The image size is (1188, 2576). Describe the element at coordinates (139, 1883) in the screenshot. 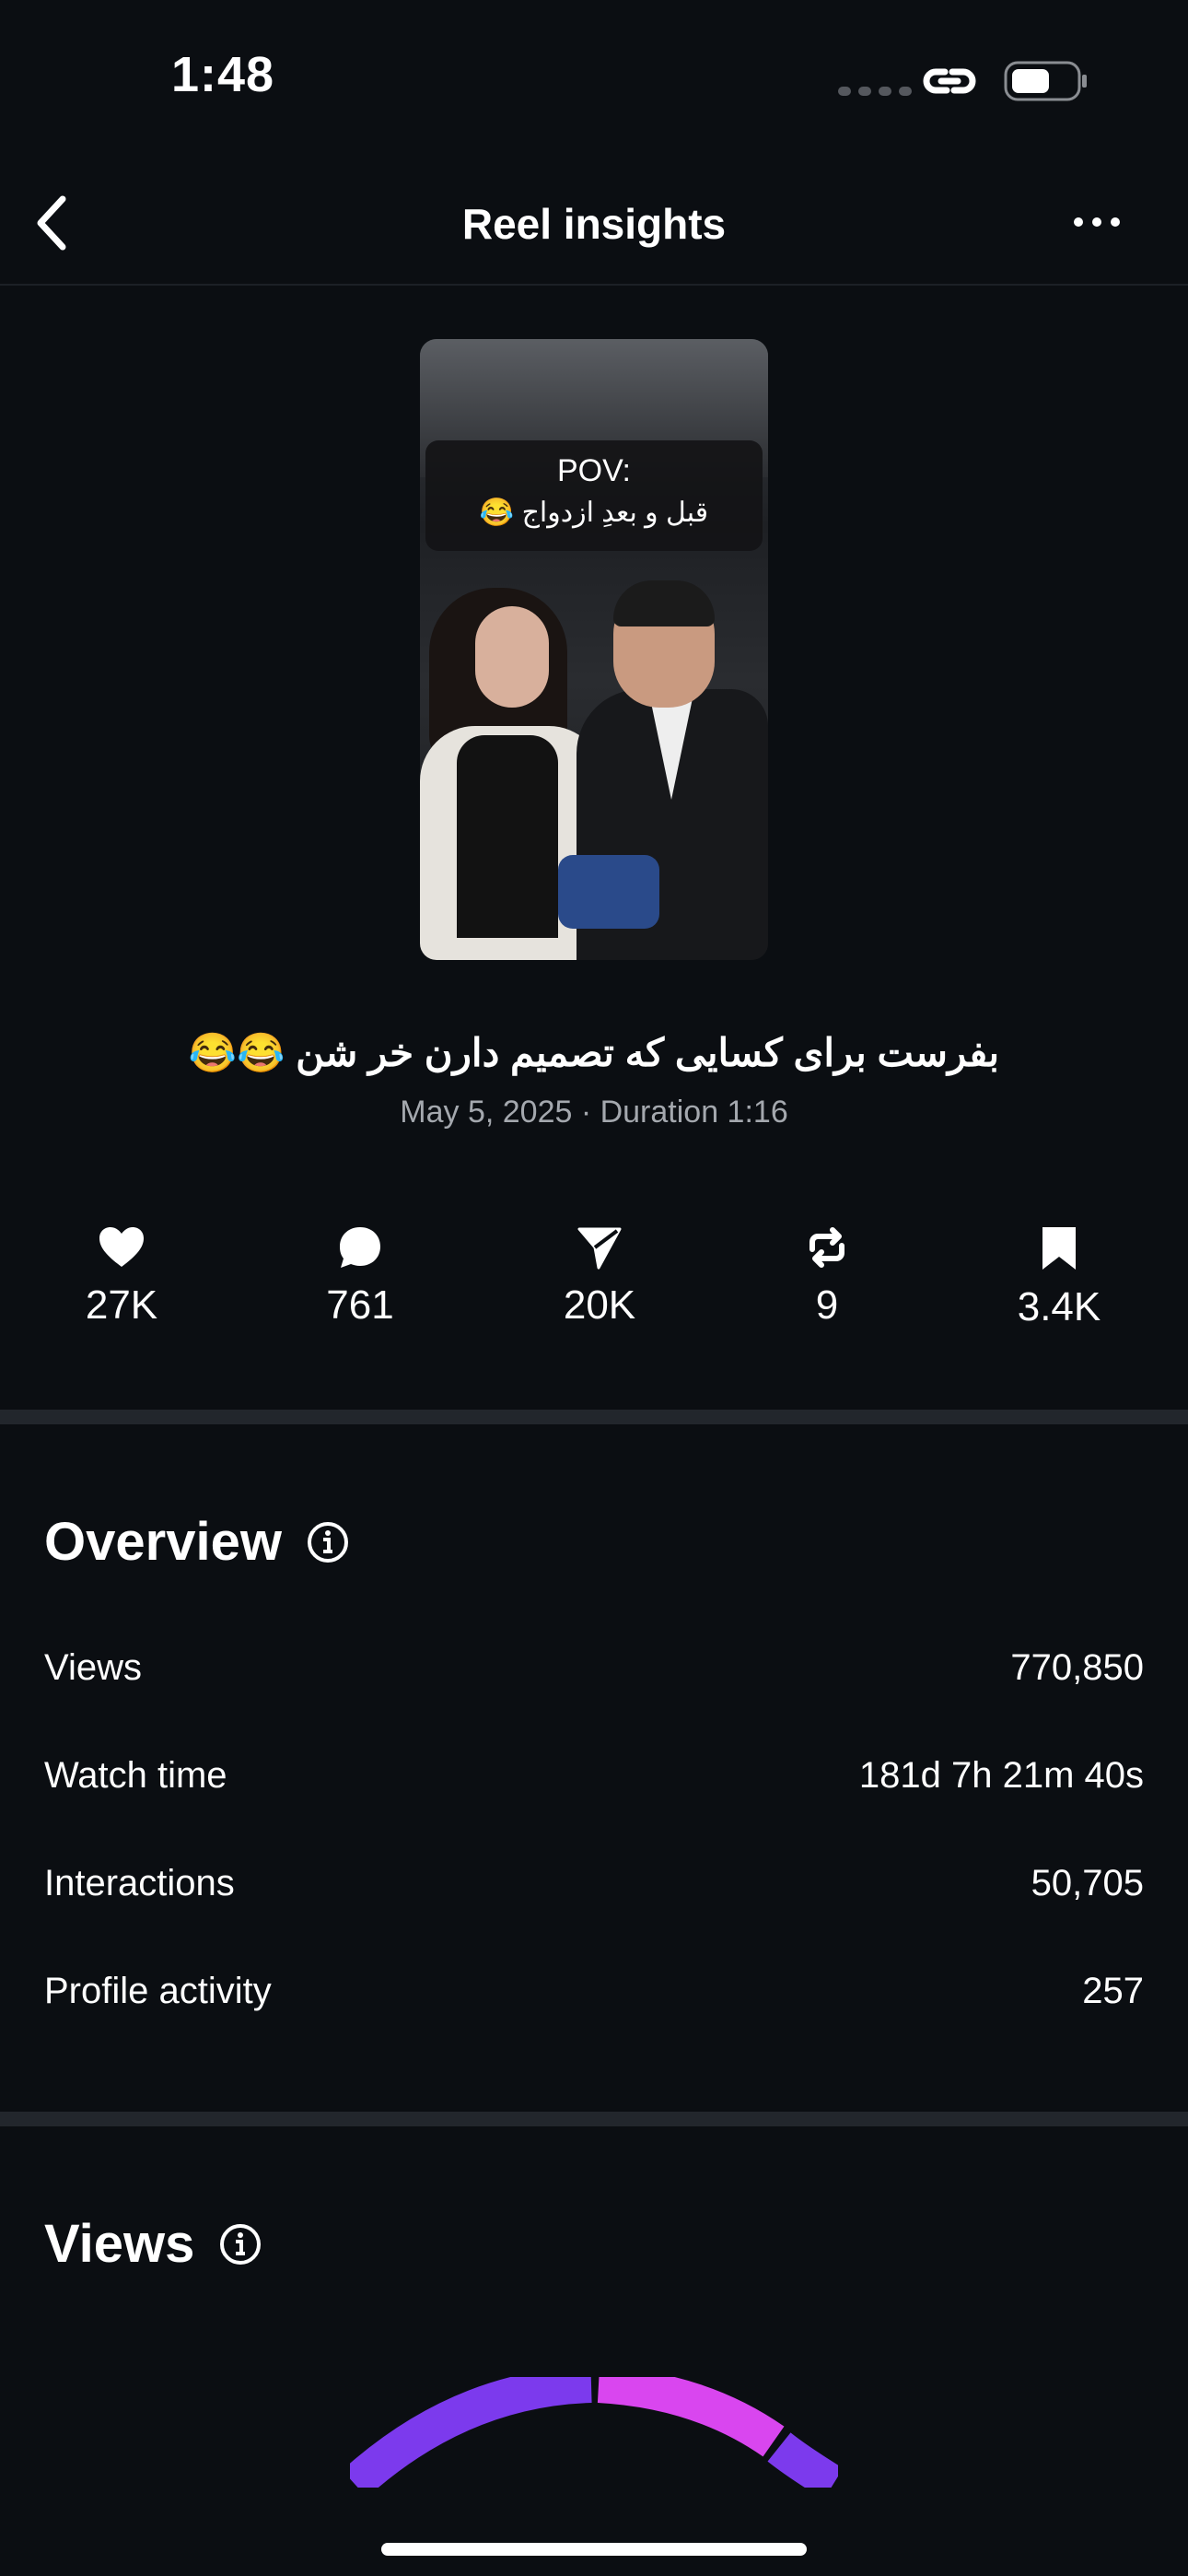

I see `row-label: Interactions` at that location.